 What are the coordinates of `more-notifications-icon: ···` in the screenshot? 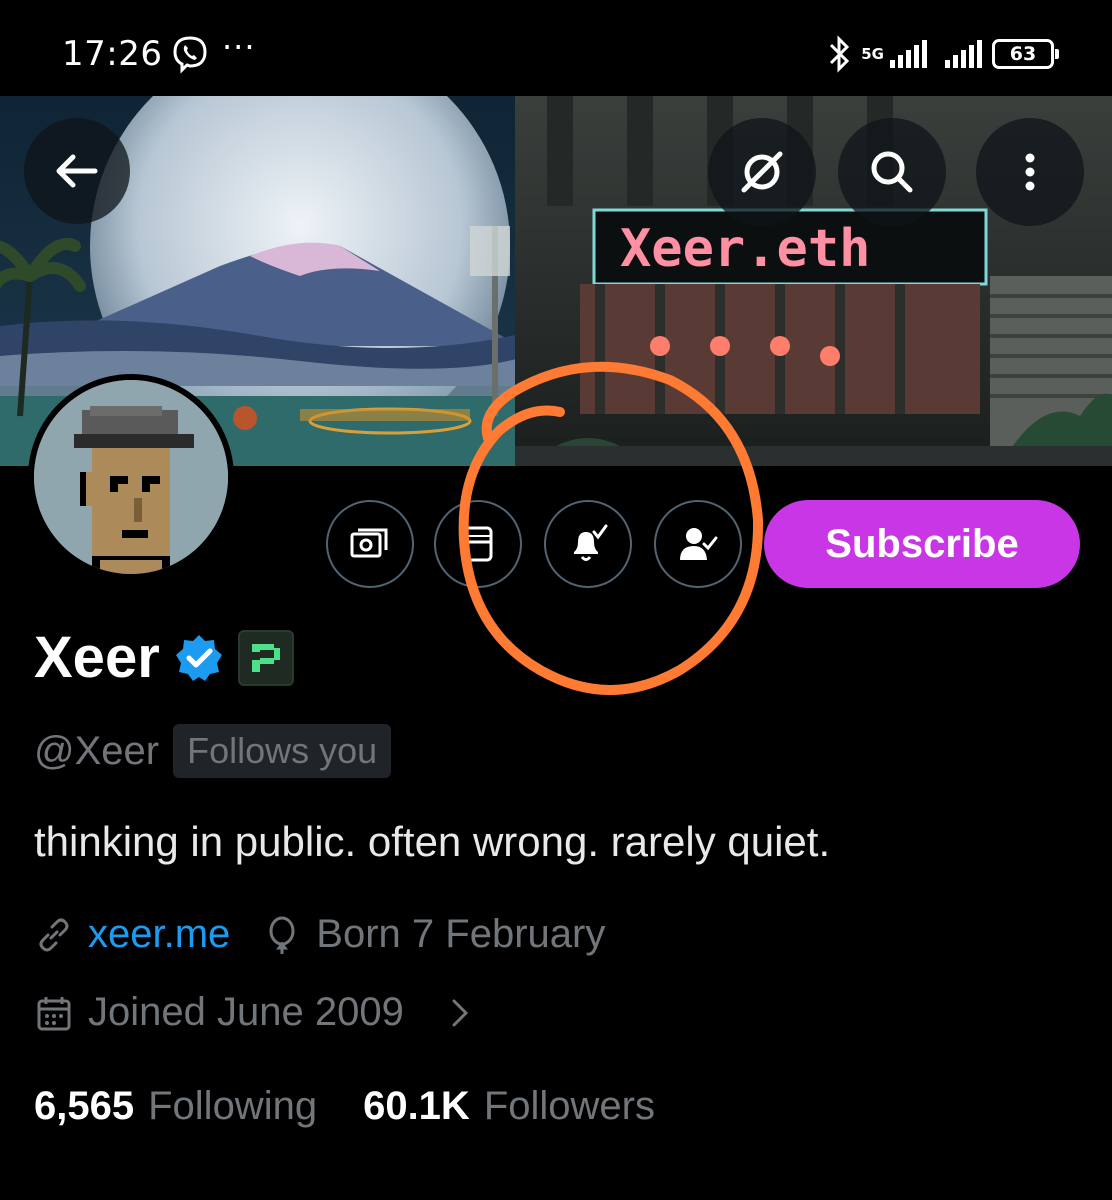 It's located at (239, 47).